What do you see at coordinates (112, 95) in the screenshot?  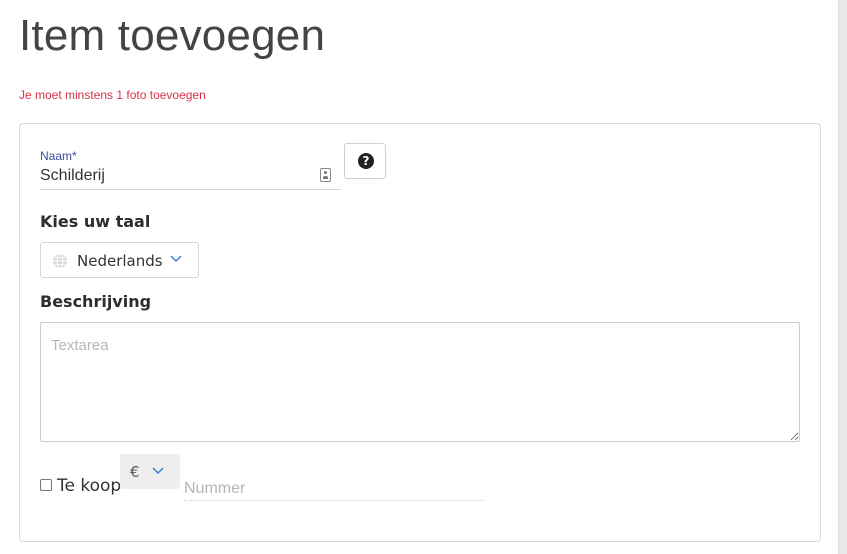 I see `error-message: Je moet minstens 1 foto toevoegen` at bounding box center [112, 95].